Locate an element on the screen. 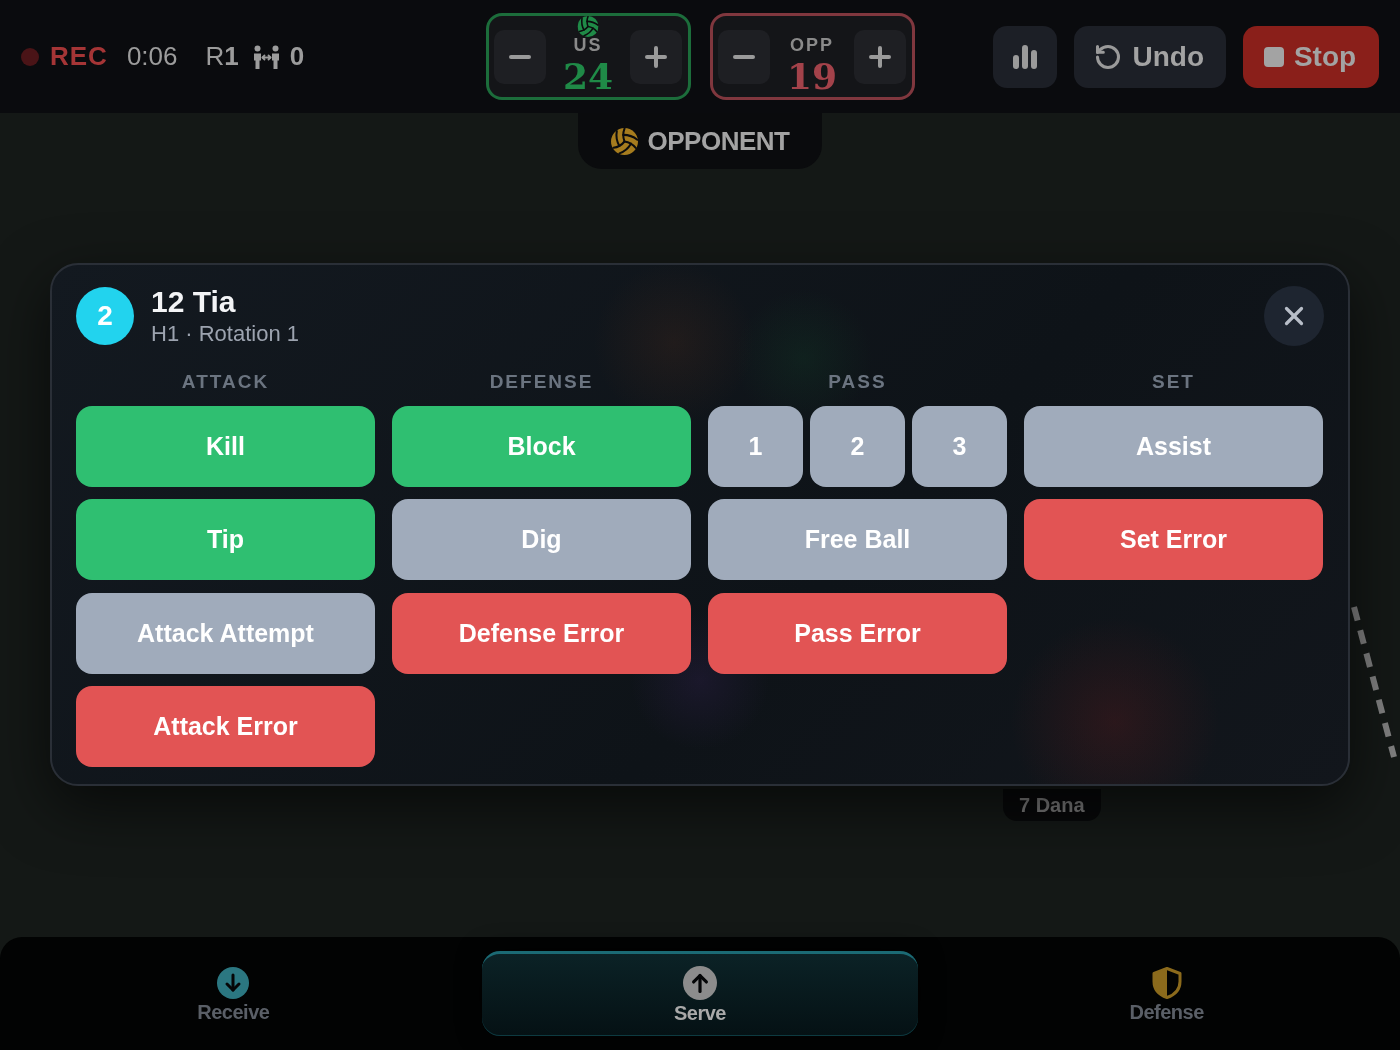  player-detail: H1 · Rotation 1 is located at coordinates (225, 334).